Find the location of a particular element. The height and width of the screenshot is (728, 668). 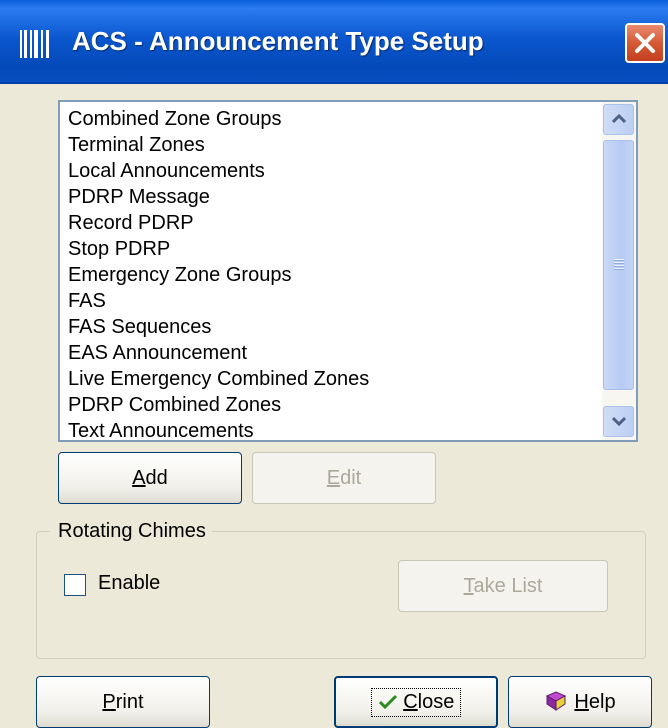

focus-ring: Close is located at coordinates (416, 702).